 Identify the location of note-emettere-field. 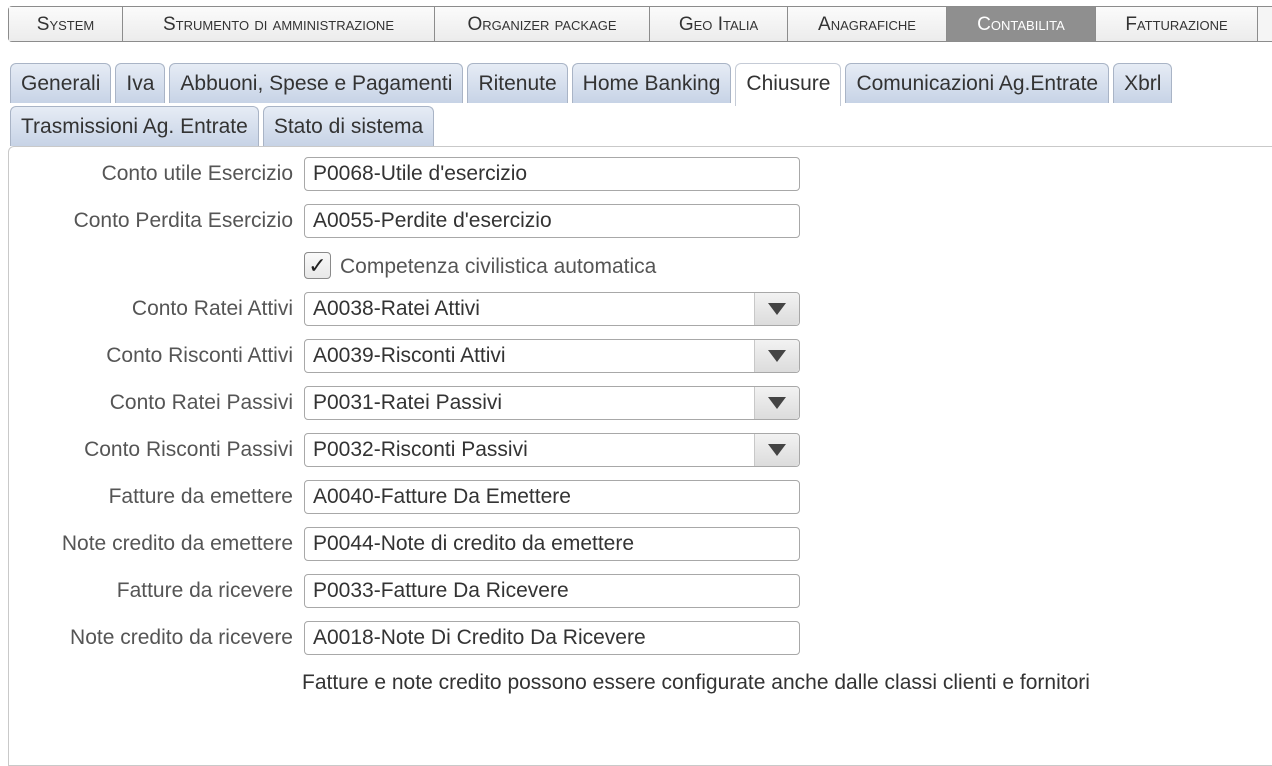
(552, 544).